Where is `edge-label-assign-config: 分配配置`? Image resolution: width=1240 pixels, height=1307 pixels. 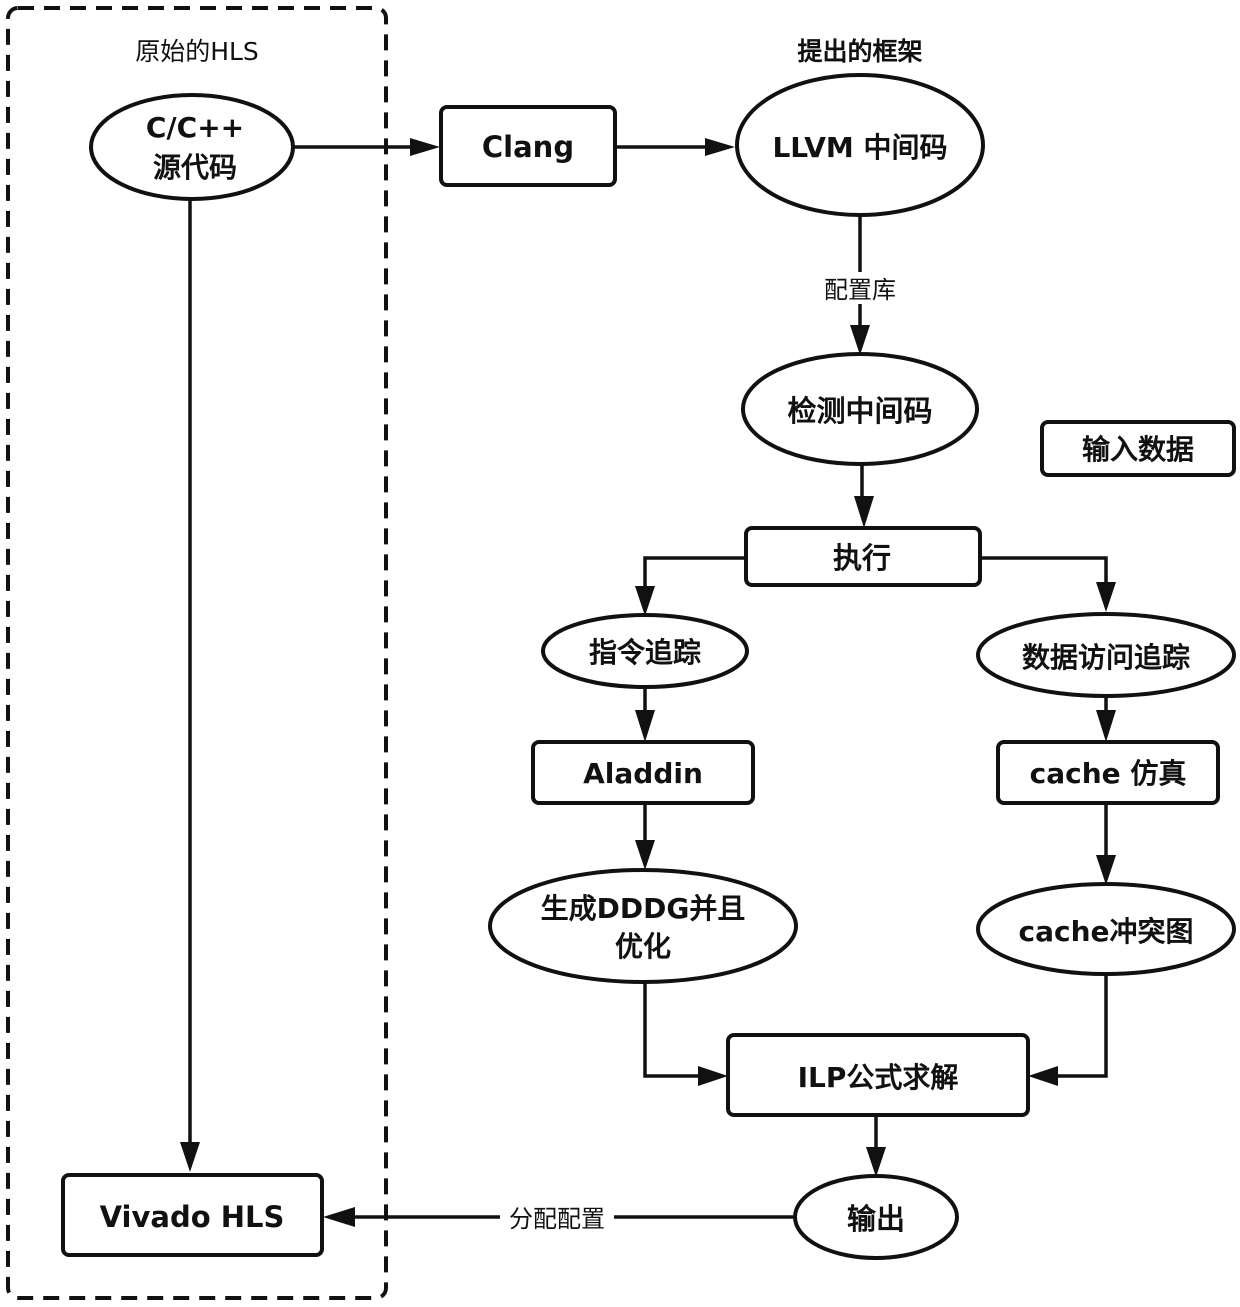
edge-label-assign-config: 分配配置 is located at coordinates (557, 1219).